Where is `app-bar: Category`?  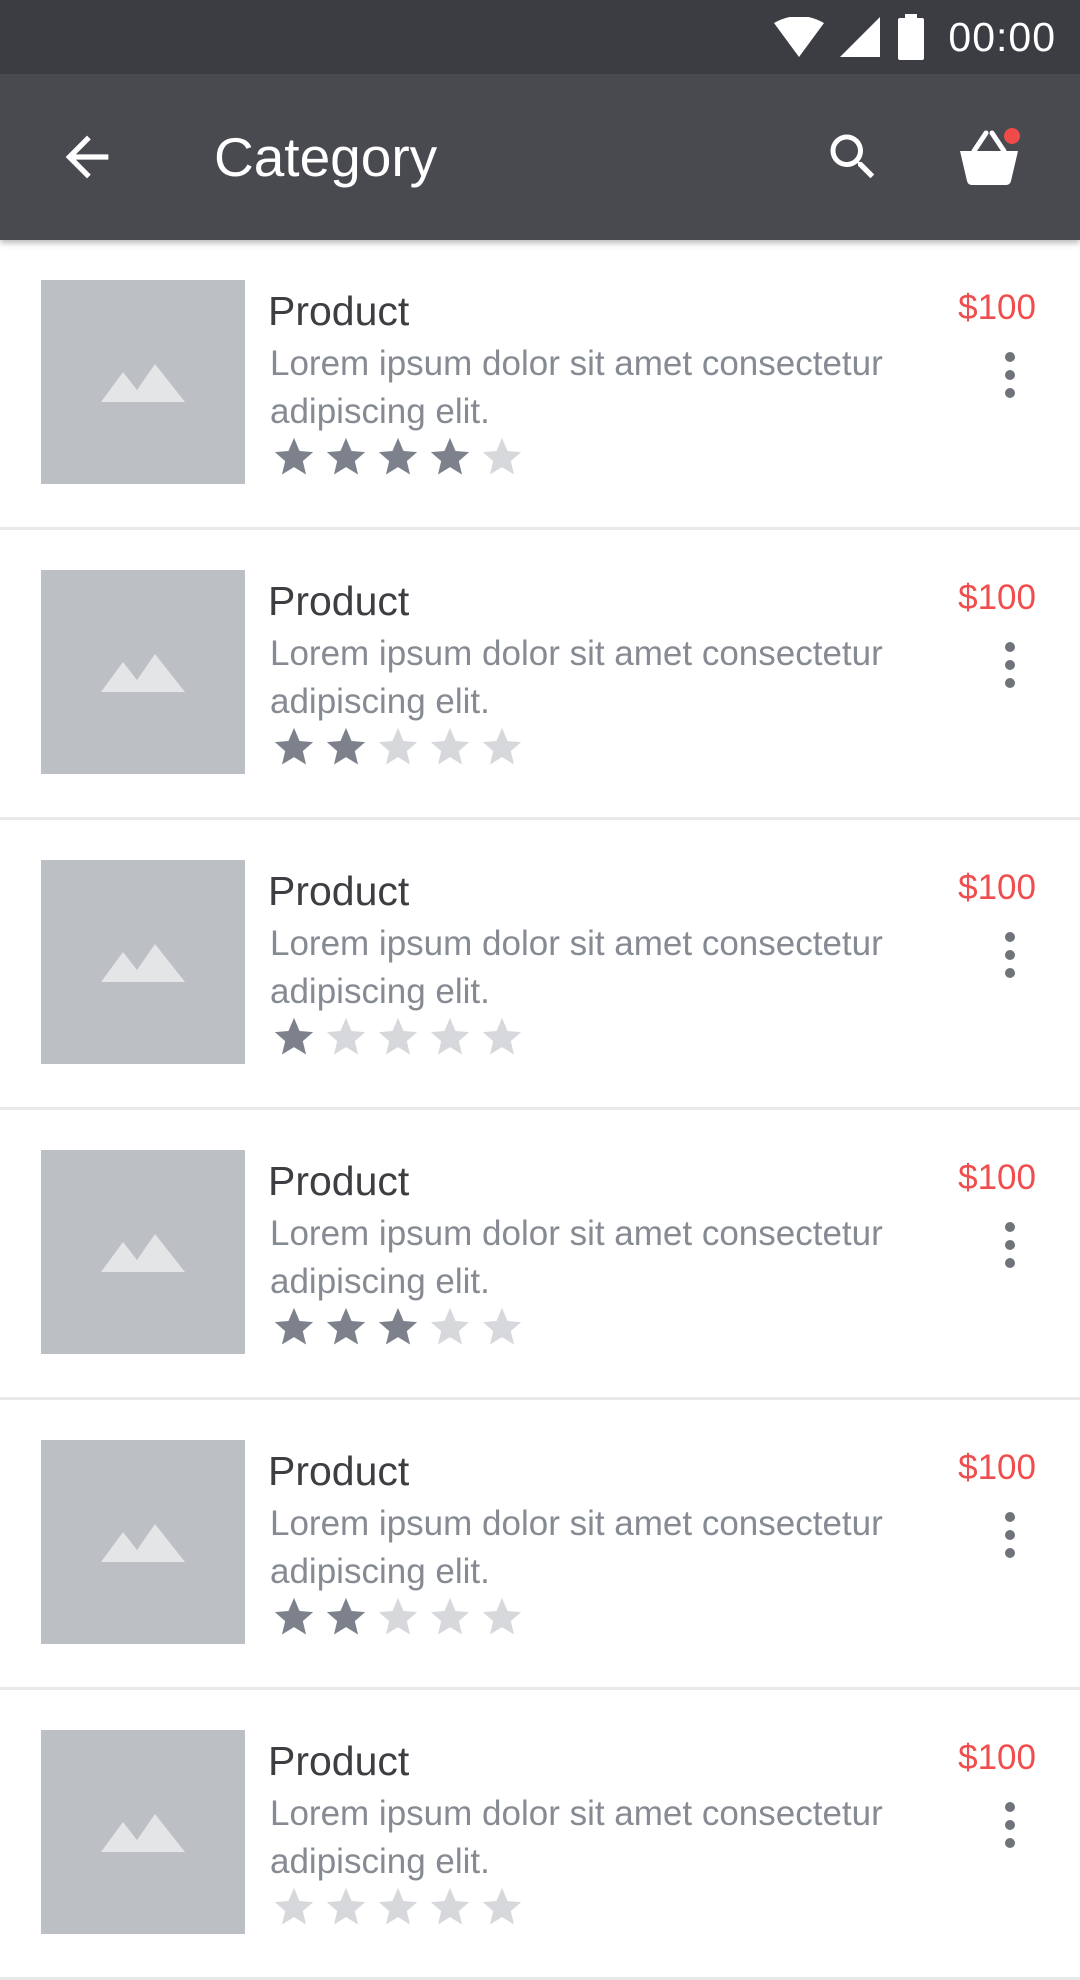 app-bar: Category is located at coordinates (540, 157).